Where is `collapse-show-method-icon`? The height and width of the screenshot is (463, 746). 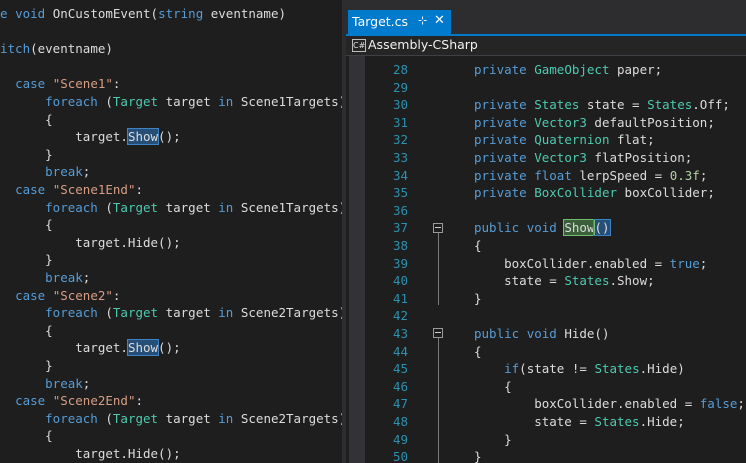
collapse-show-method-icon is located at coordinates (438, 228).